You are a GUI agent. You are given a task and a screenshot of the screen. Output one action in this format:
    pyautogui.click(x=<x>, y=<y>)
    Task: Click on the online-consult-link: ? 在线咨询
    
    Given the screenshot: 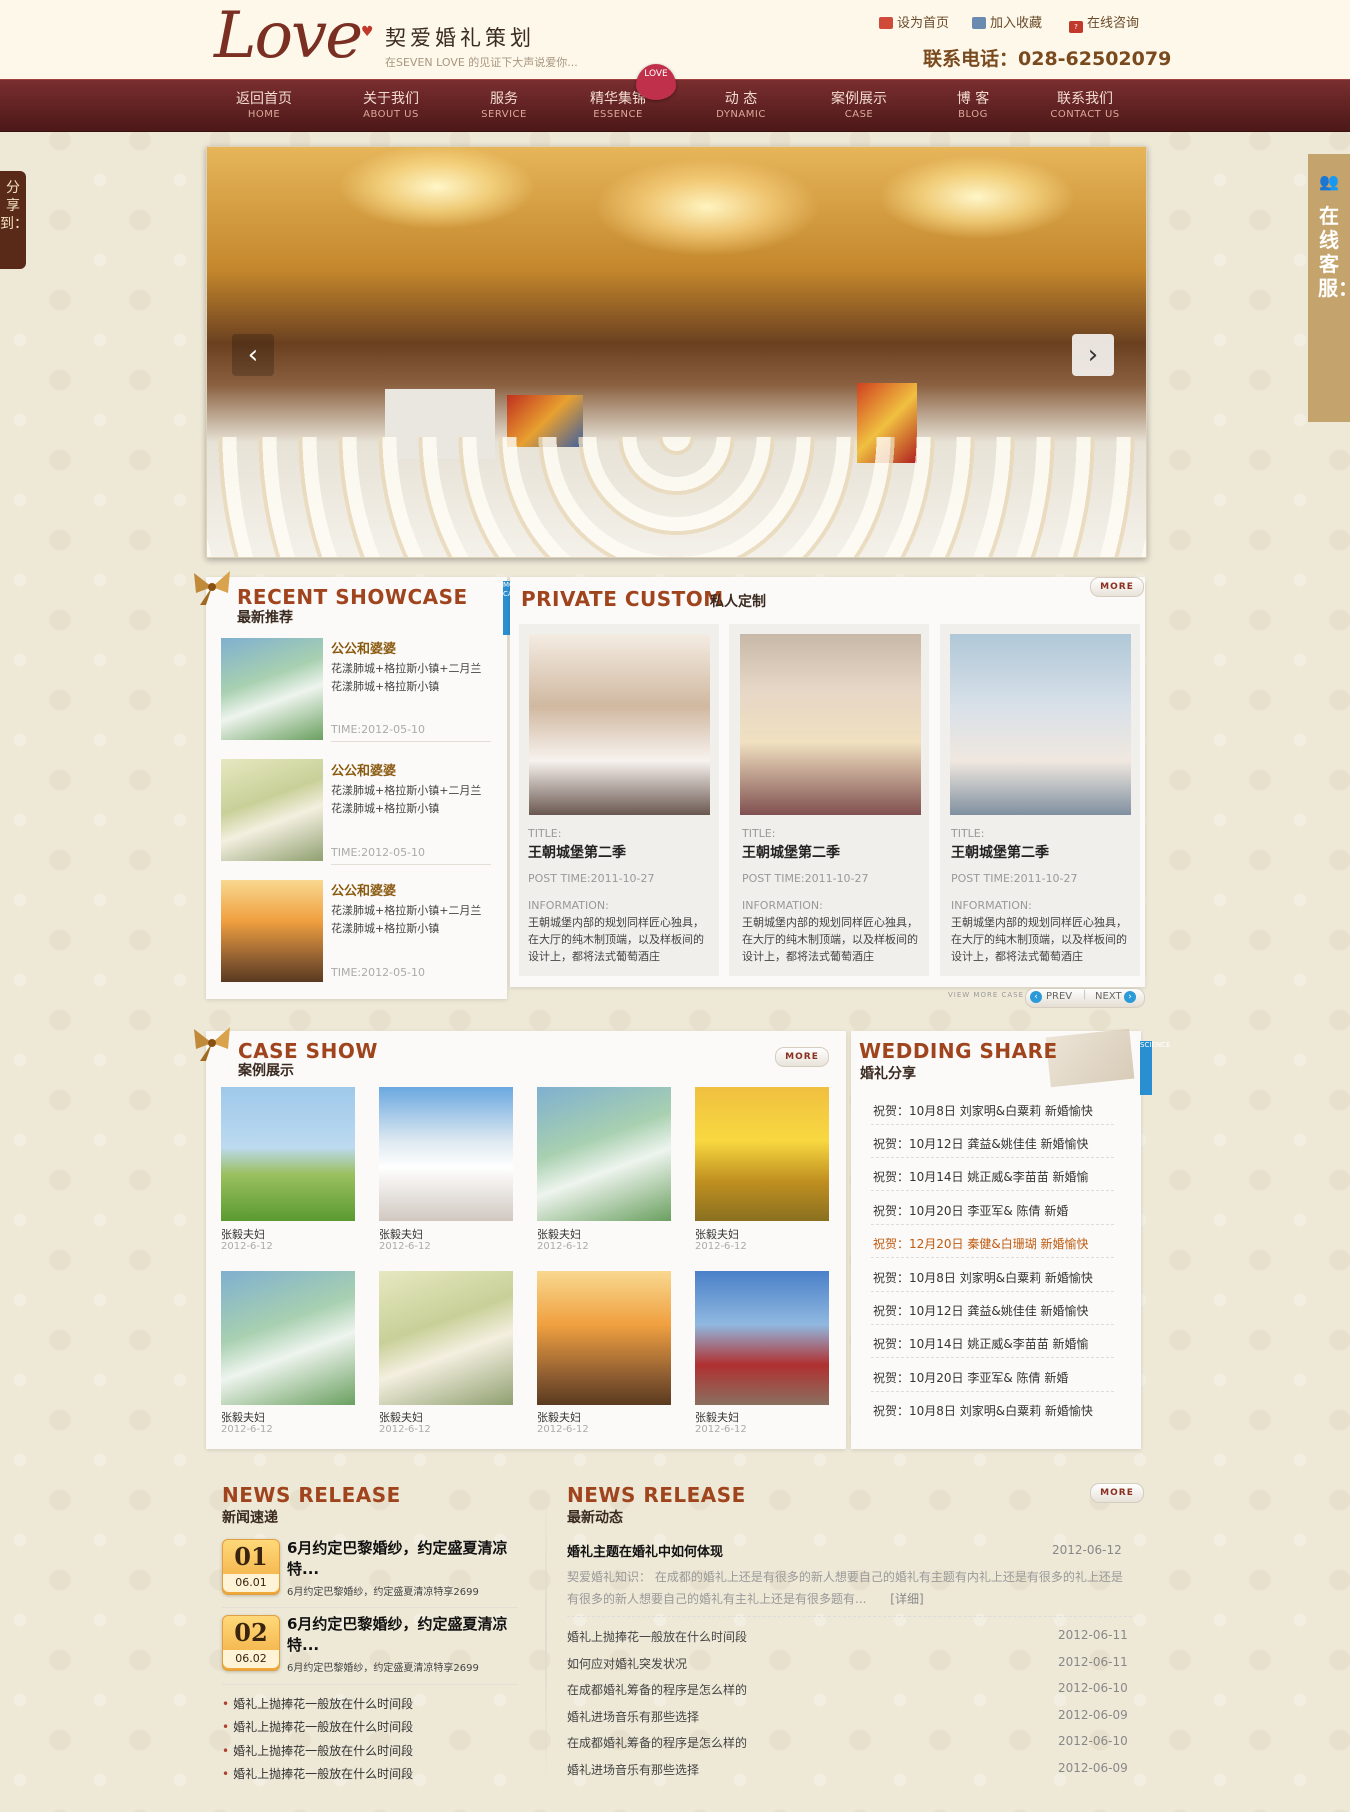 What is the action you would take?
    pyautogui.click(x=1104, y=22)
    